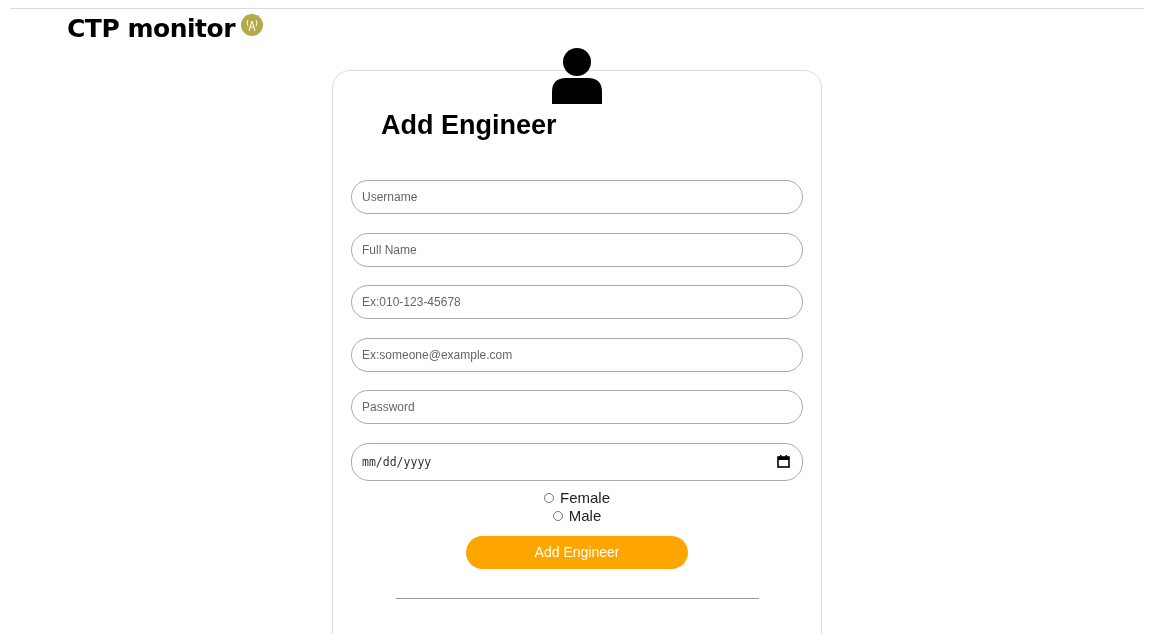  What do you see at coordinates (151, 28) in the screenshot?
I see `site-title: CTP monitor` at bounding box center [151, 28].